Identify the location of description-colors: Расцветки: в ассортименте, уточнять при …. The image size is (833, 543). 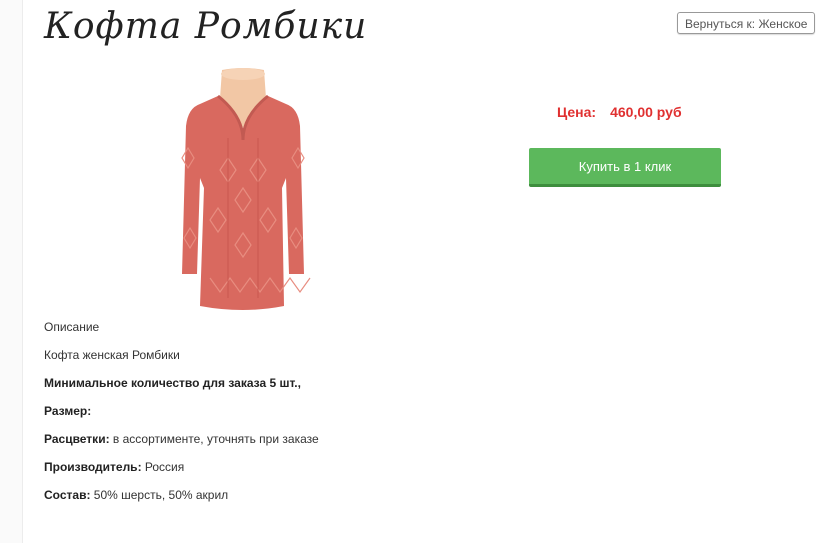
(181, 444).